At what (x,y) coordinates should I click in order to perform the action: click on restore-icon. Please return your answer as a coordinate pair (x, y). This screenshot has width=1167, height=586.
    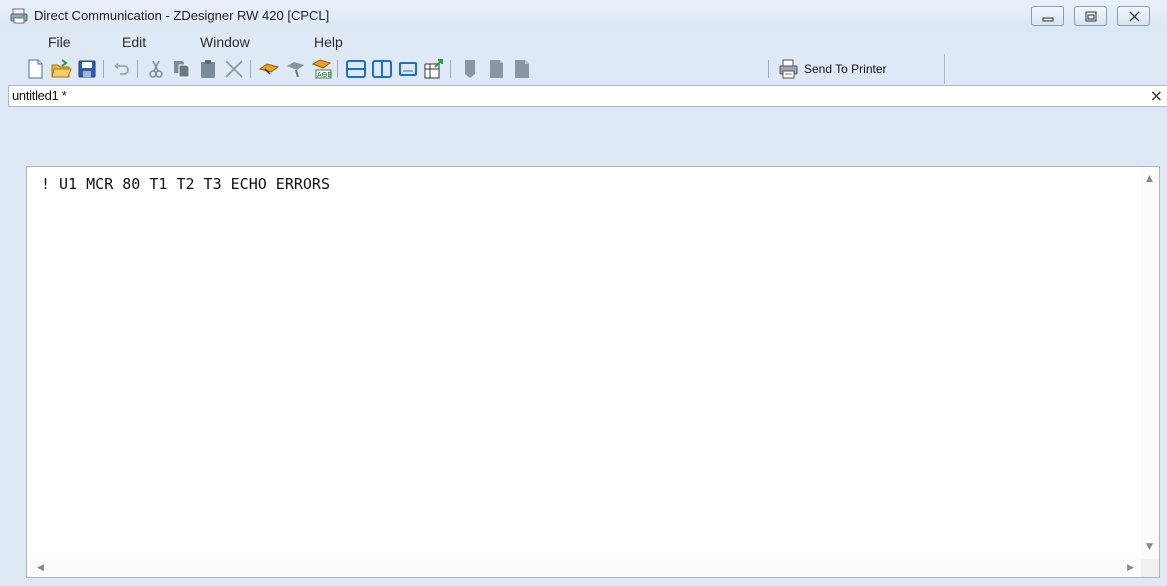
    Looking at the image, I should click on (1091, 16).